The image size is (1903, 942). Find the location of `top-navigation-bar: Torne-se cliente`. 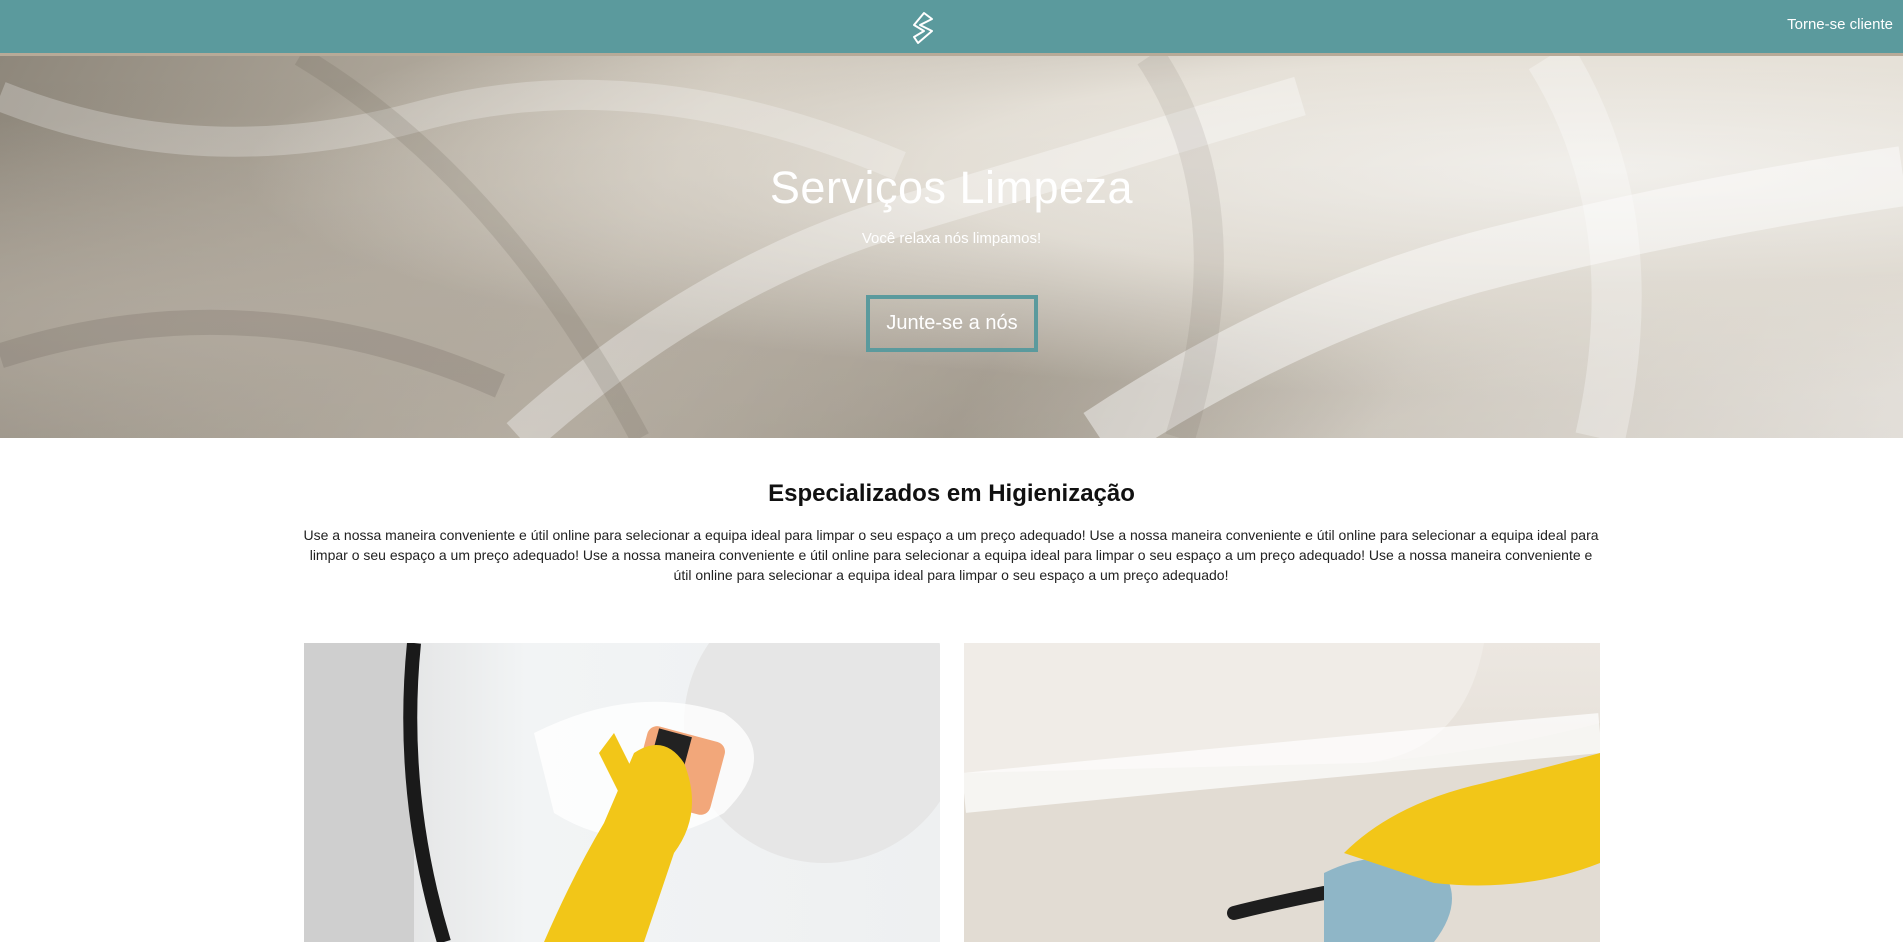

top-navigation-bar: Torne-se cliente is located at coordinates (951, 28).